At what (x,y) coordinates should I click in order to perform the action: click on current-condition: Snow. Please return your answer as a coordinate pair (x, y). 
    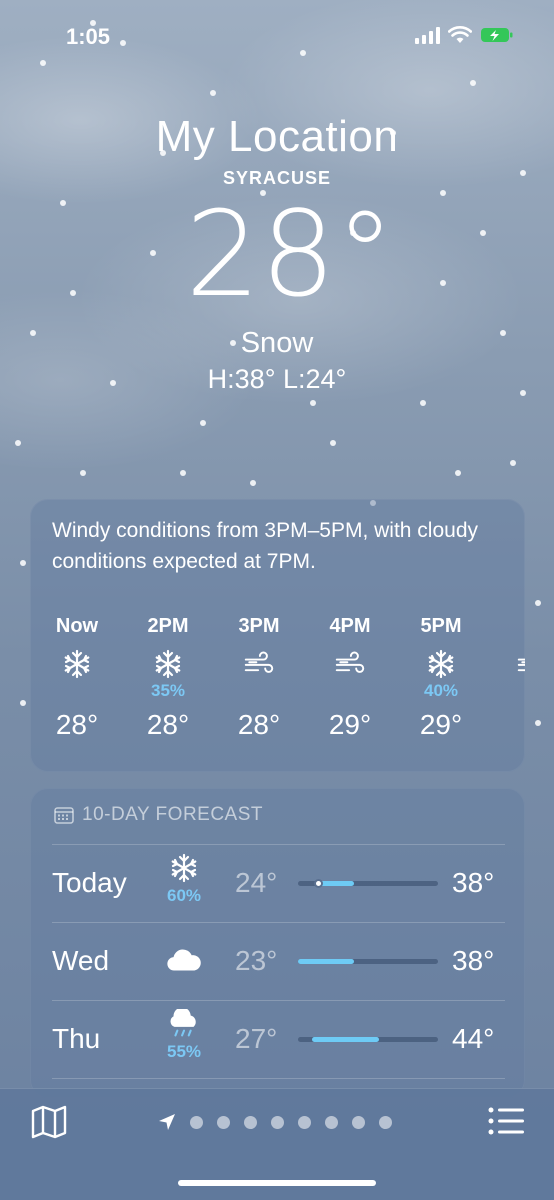
    Looking at the image, I should click on (277, 343).